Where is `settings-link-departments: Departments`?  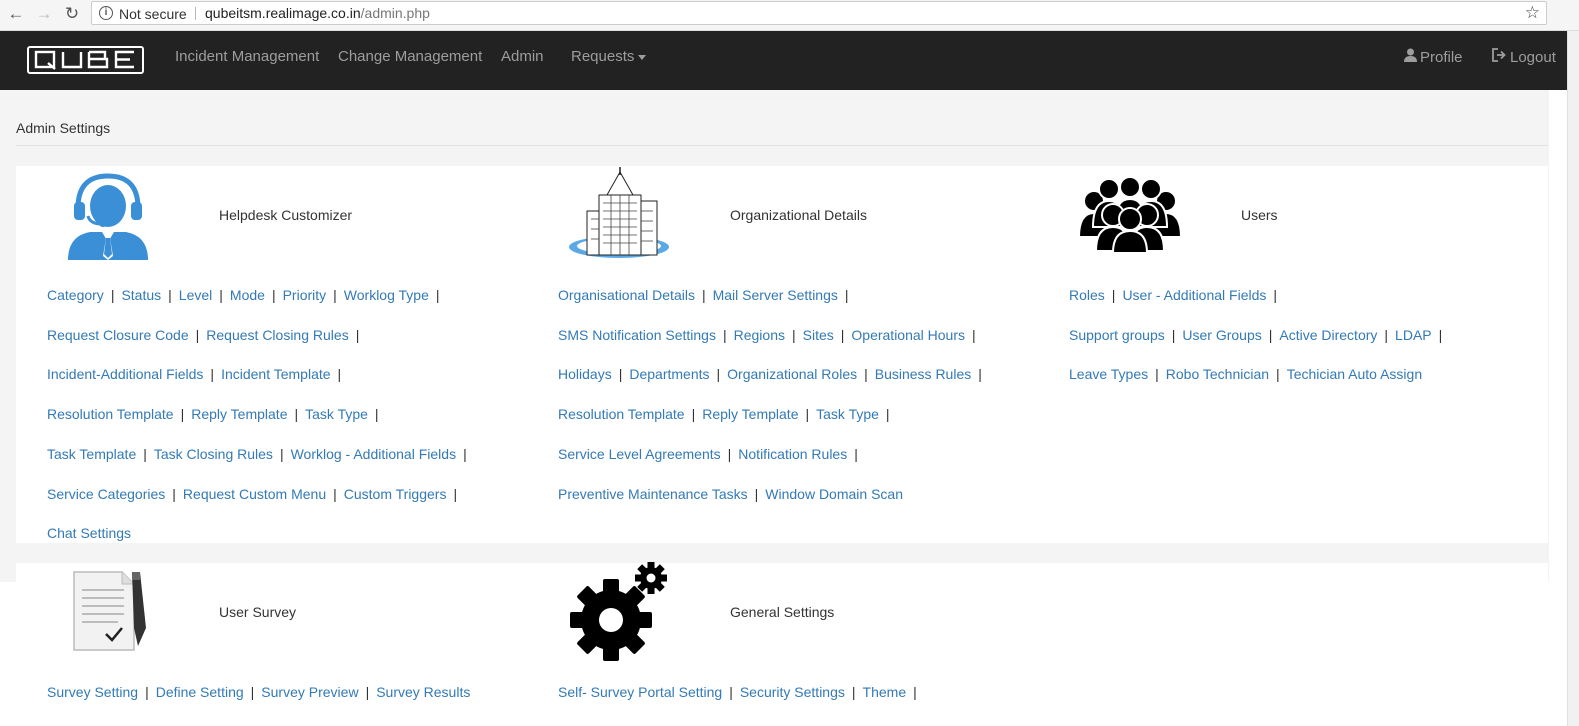
settings-link-departments: Departments is located at coordinates (669, 374).